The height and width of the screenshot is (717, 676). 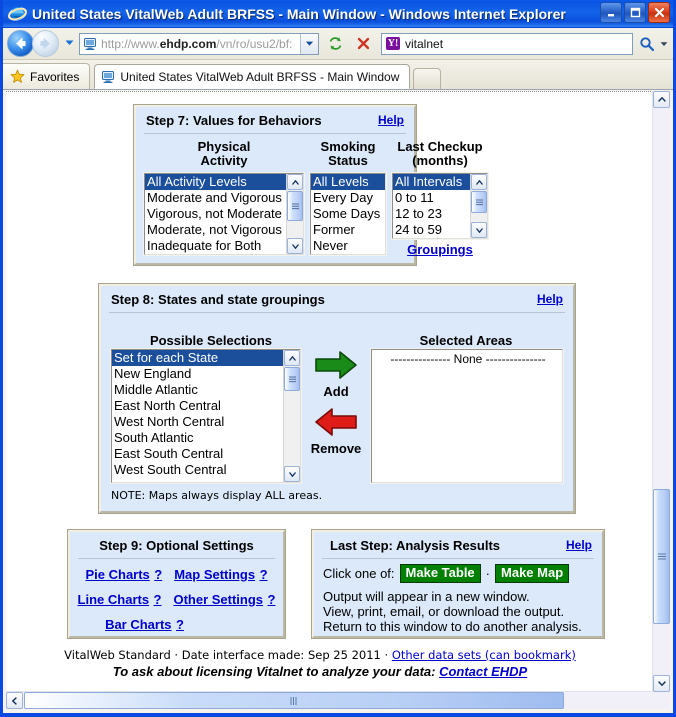 What do you see at coordinates (348, 246) in the screenshot?
I see `list-item: Never` at bounding box center [348, 246].